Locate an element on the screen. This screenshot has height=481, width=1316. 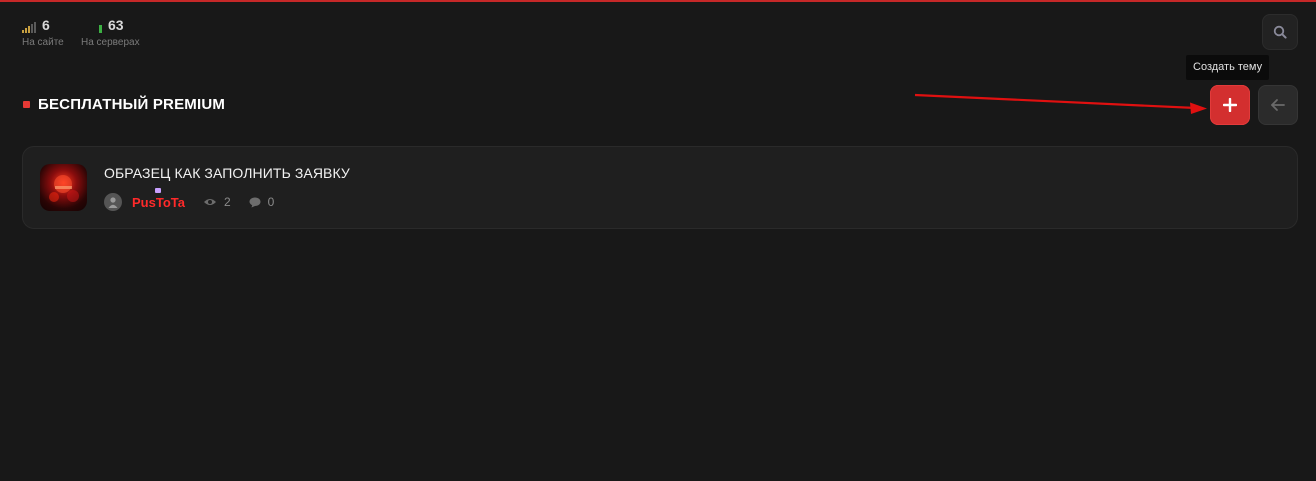
thread-meta: PusToTa 2 0 is located at coordinates (189, 199).